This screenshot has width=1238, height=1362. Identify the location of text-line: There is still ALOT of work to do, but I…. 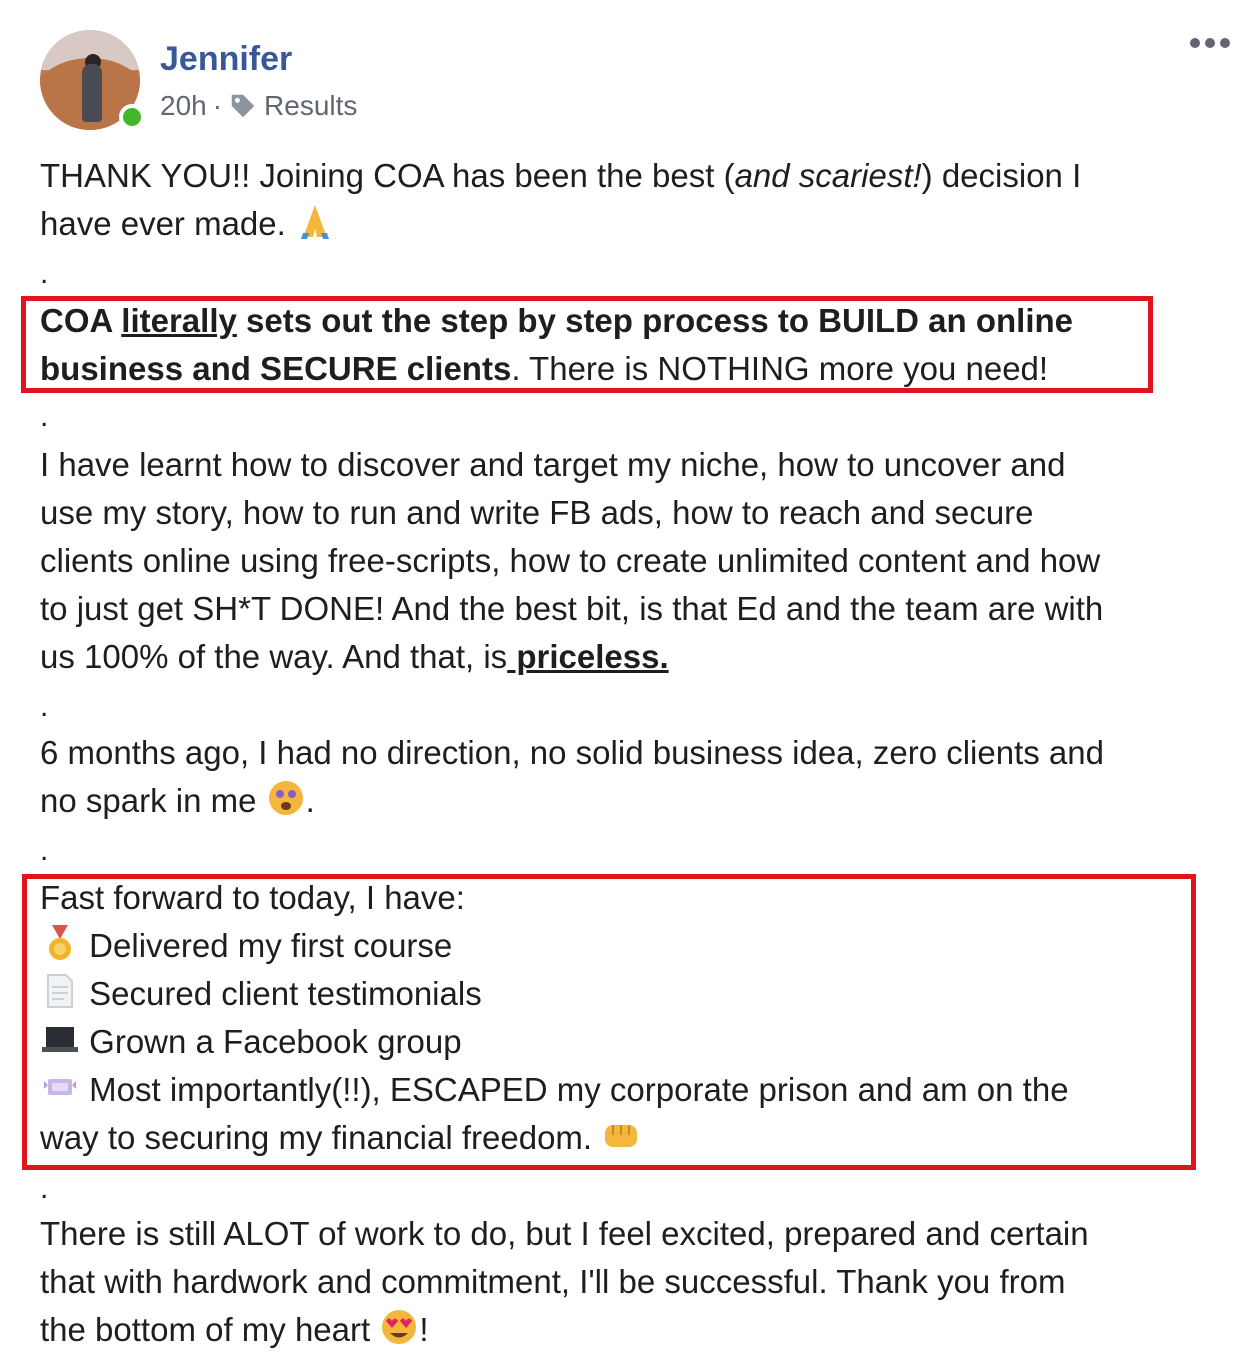
(564, 1233).